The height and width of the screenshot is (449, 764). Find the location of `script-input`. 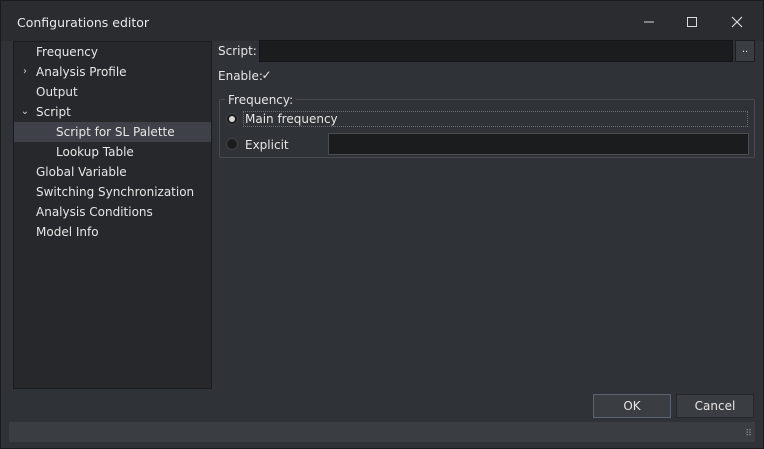

script-input is located at coordinates (496, 51).